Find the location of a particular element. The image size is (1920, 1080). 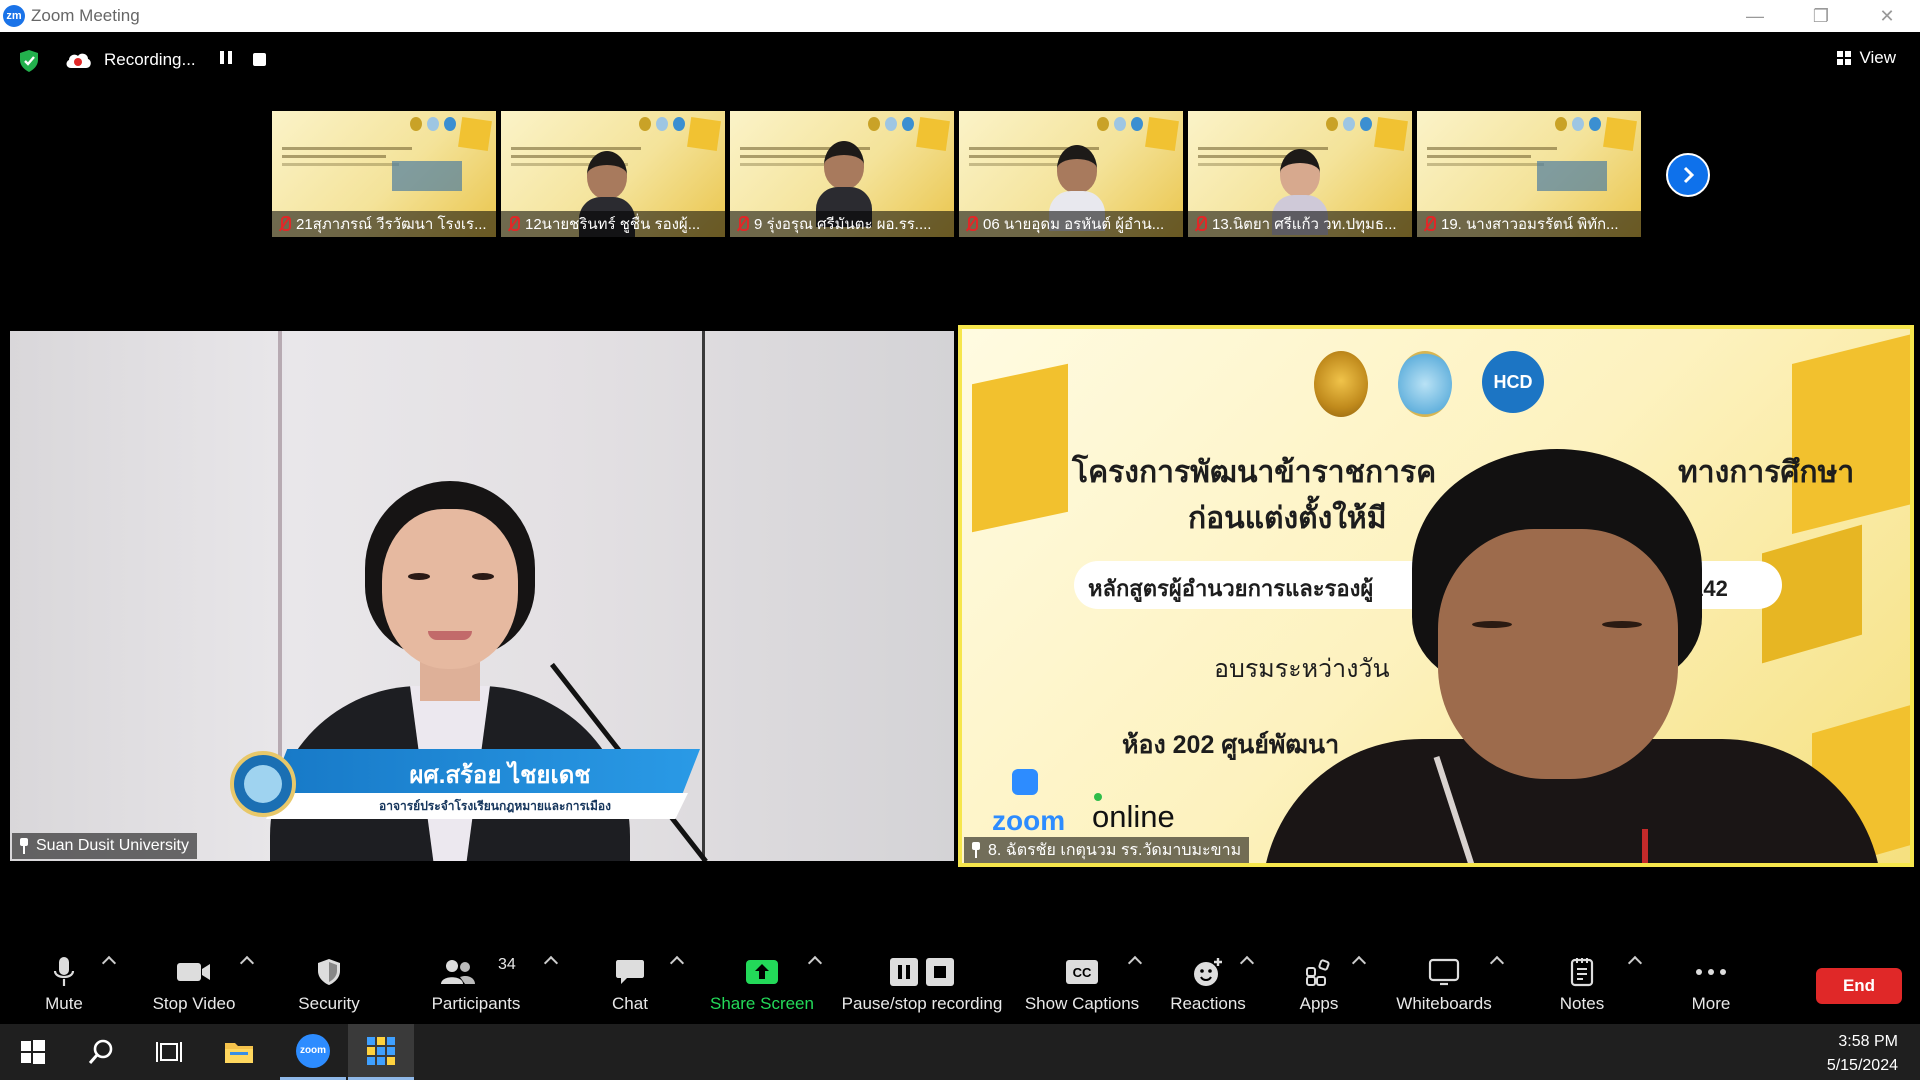

university-emblem-logo is located at coordinates (1425, 384).